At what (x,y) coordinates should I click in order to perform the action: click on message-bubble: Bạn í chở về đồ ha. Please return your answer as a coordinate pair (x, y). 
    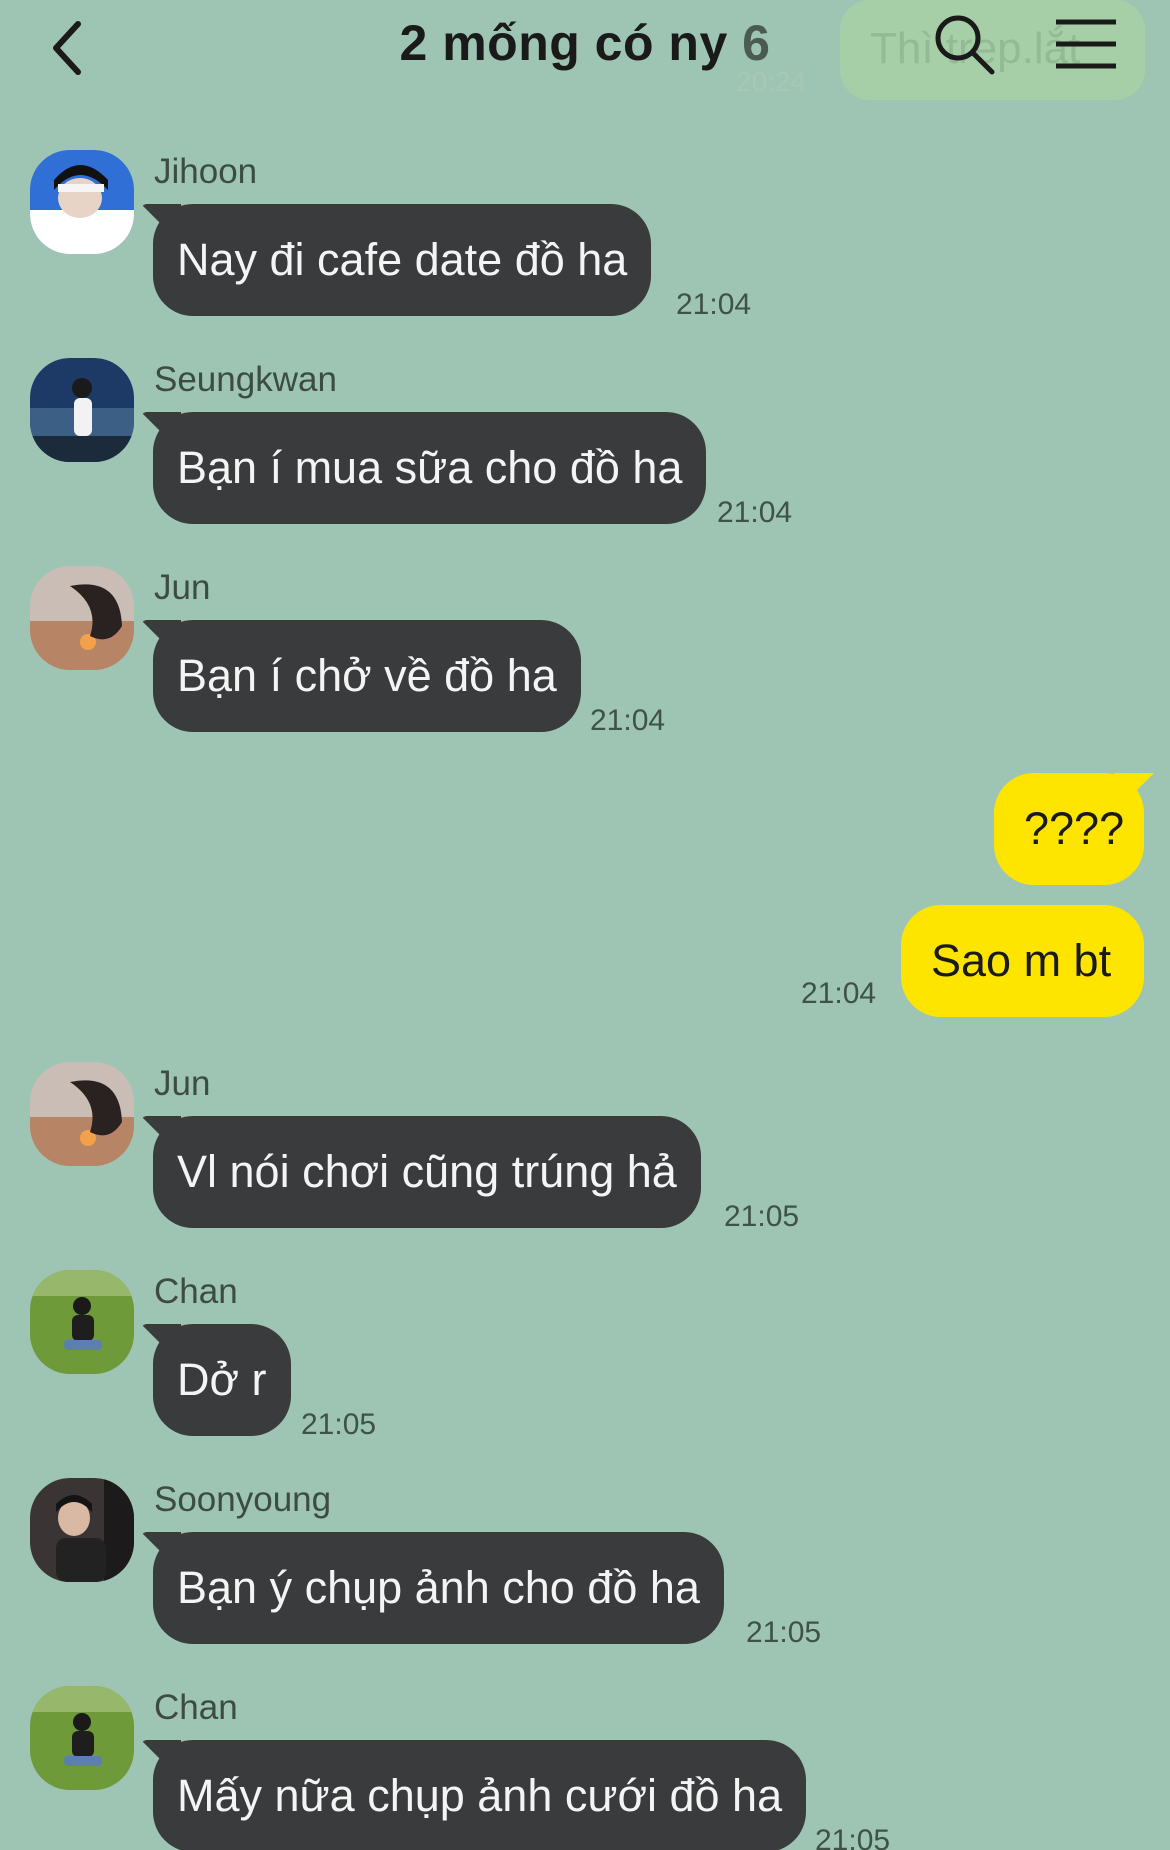
    Looking at the image, I should click on (367, 676).